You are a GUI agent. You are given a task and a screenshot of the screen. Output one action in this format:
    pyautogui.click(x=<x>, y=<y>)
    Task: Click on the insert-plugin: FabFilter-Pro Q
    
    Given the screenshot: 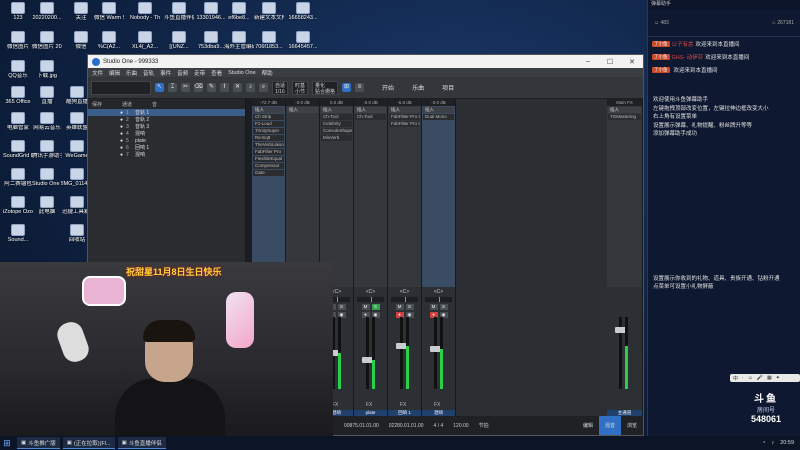 What is the action you would take?
    pyautogui.click(x=404, y=117)
    